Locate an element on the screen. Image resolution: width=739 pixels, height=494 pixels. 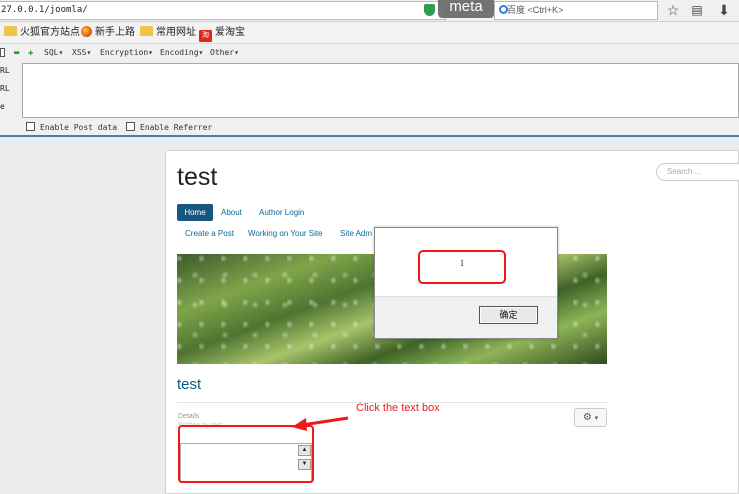
ok-button: 确定 is located at coordinates (508, 315).